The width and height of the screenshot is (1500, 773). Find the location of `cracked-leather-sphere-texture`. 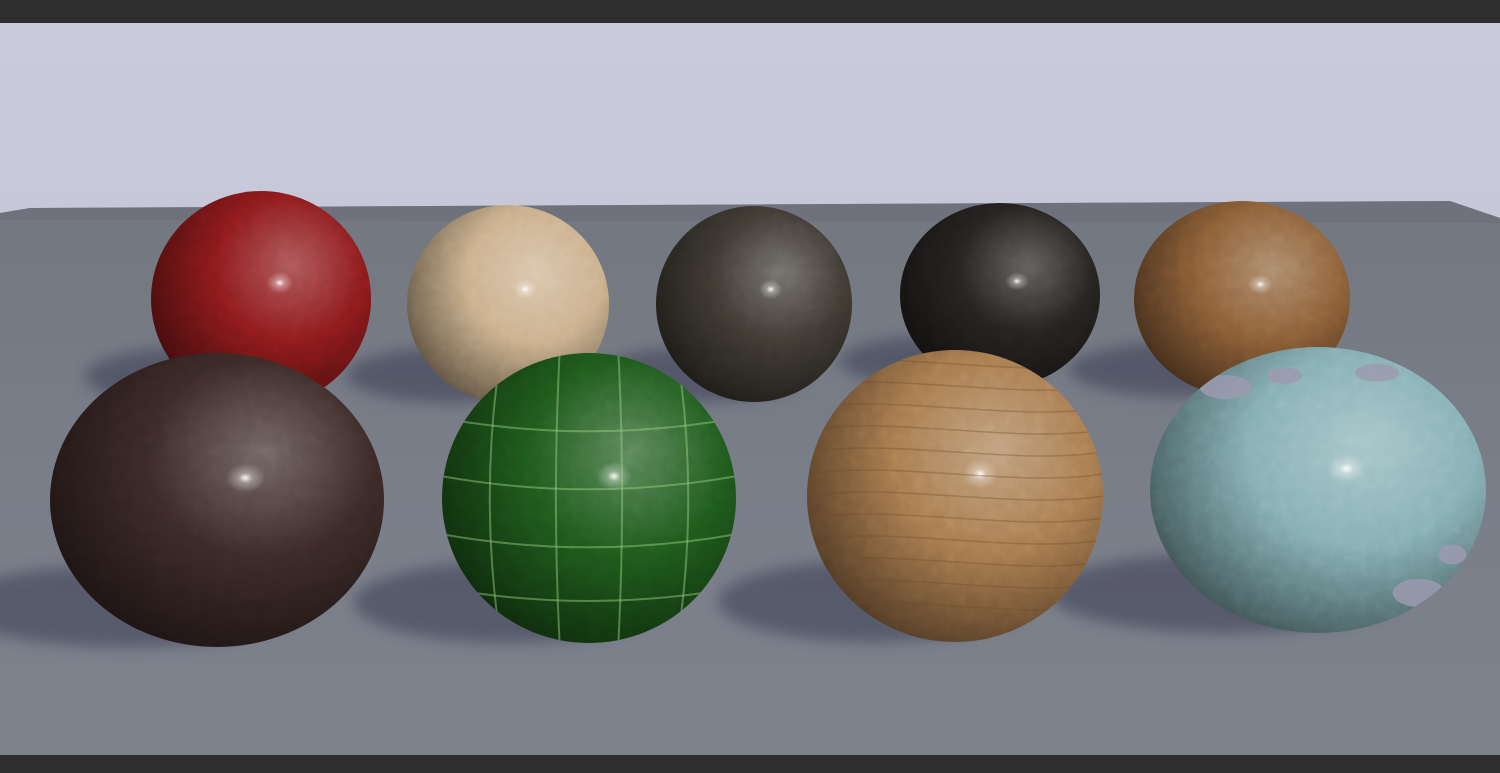

cracked-leather-sphere-texture is located at coordinates (217, 500).